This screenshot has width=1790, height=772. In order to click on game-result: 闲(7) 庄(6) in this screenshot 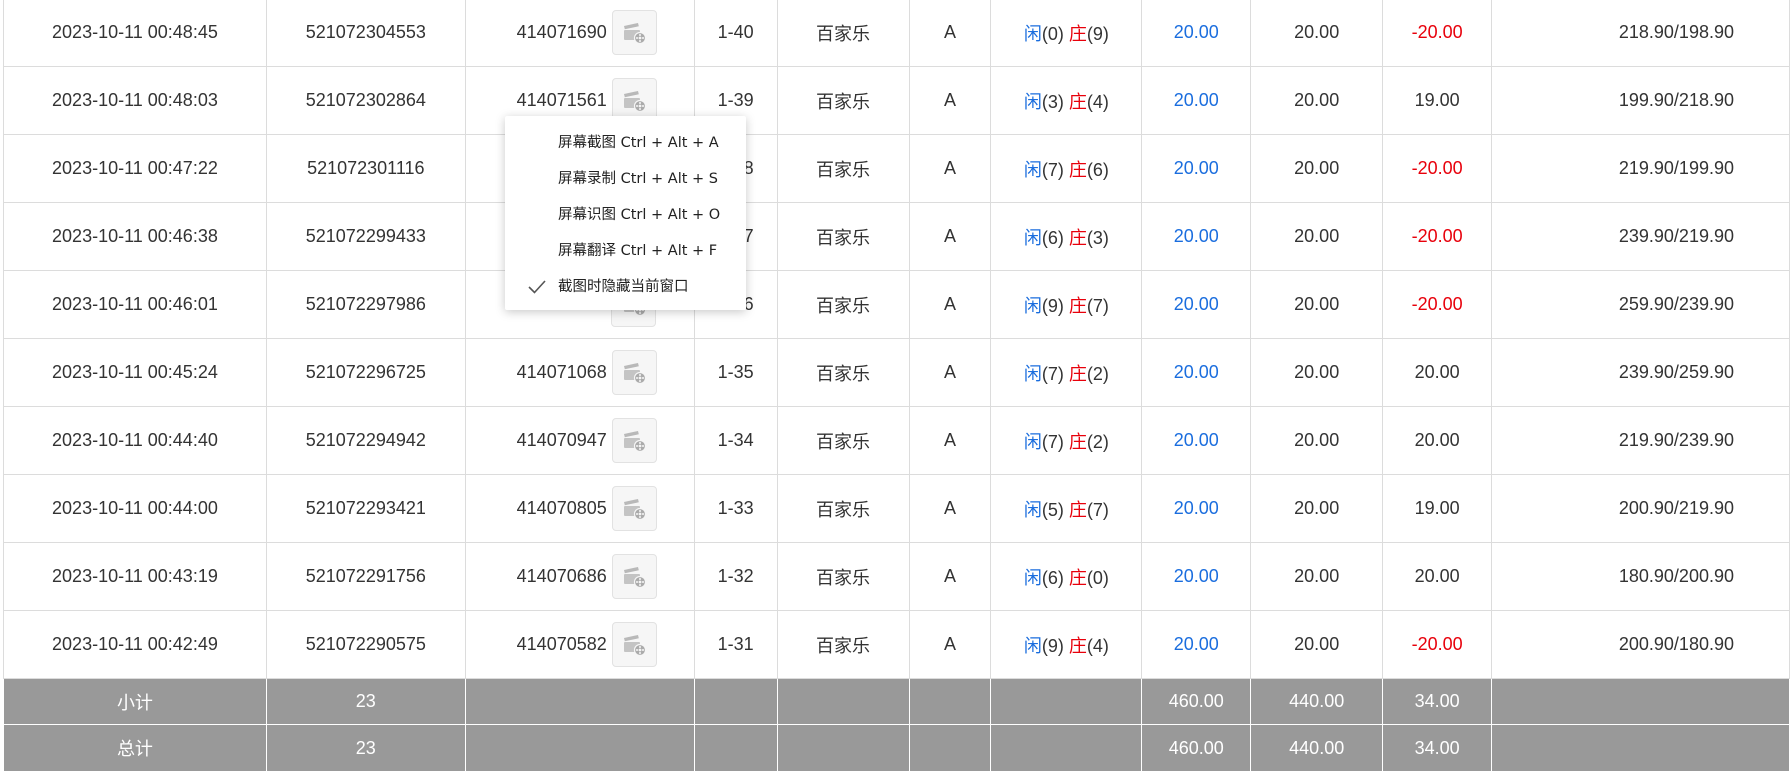, I will do `click(1066, 168)`.